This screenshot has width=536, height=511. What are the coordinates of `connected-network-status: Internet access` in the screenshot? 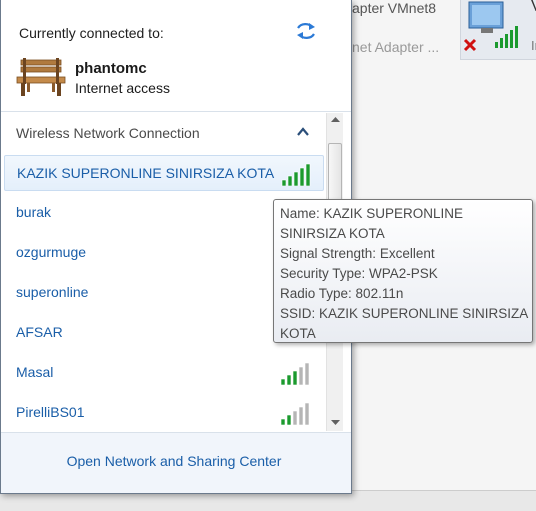 It's located at (122, 88).